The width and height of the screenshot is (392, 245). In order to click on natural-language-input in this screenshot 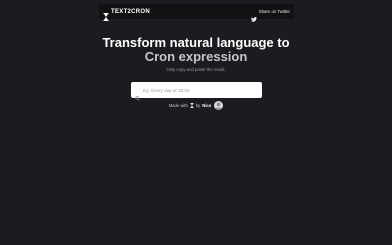, I will do `click(200, 90)`.